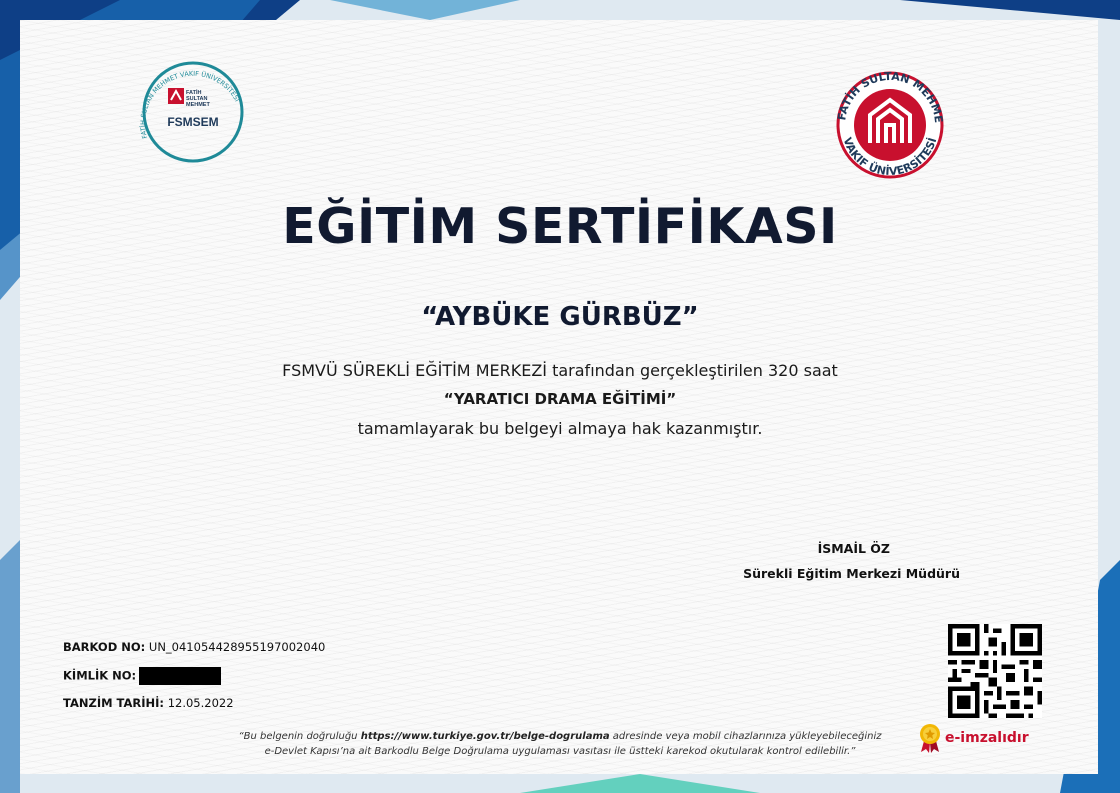  Describe the element at coordinates (995, 671) in the screenshot. I see `qr-code` at that location.